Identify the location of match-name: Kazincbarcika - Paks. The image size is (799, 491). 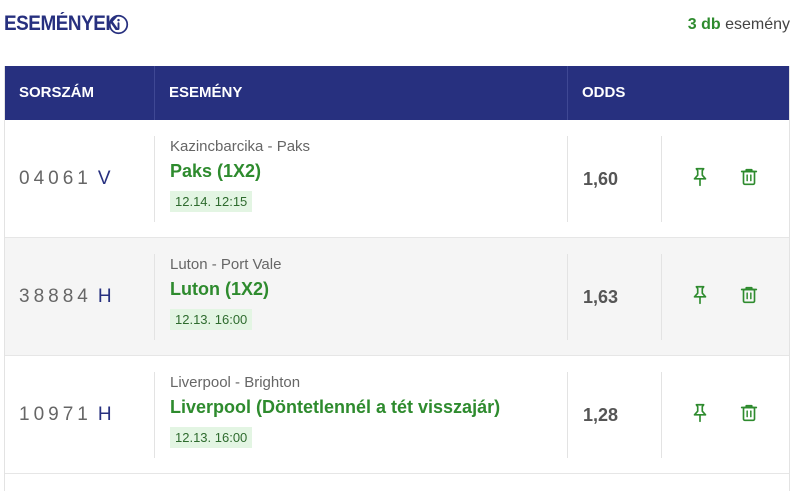
(240, 146).